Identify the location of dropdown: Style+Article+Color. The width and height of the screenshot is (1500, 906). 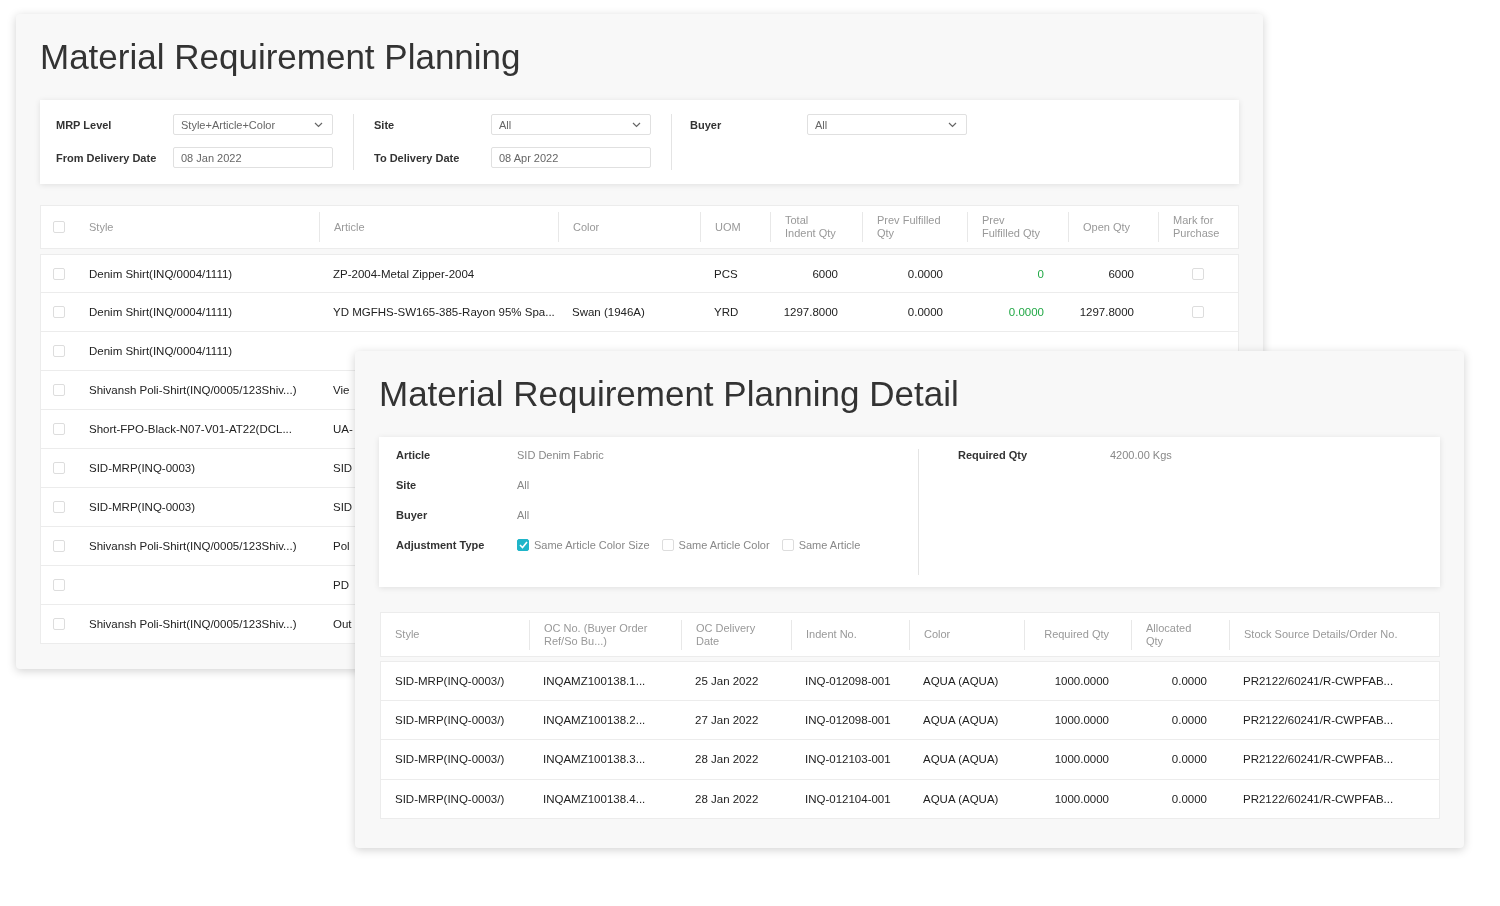
(253, 124).